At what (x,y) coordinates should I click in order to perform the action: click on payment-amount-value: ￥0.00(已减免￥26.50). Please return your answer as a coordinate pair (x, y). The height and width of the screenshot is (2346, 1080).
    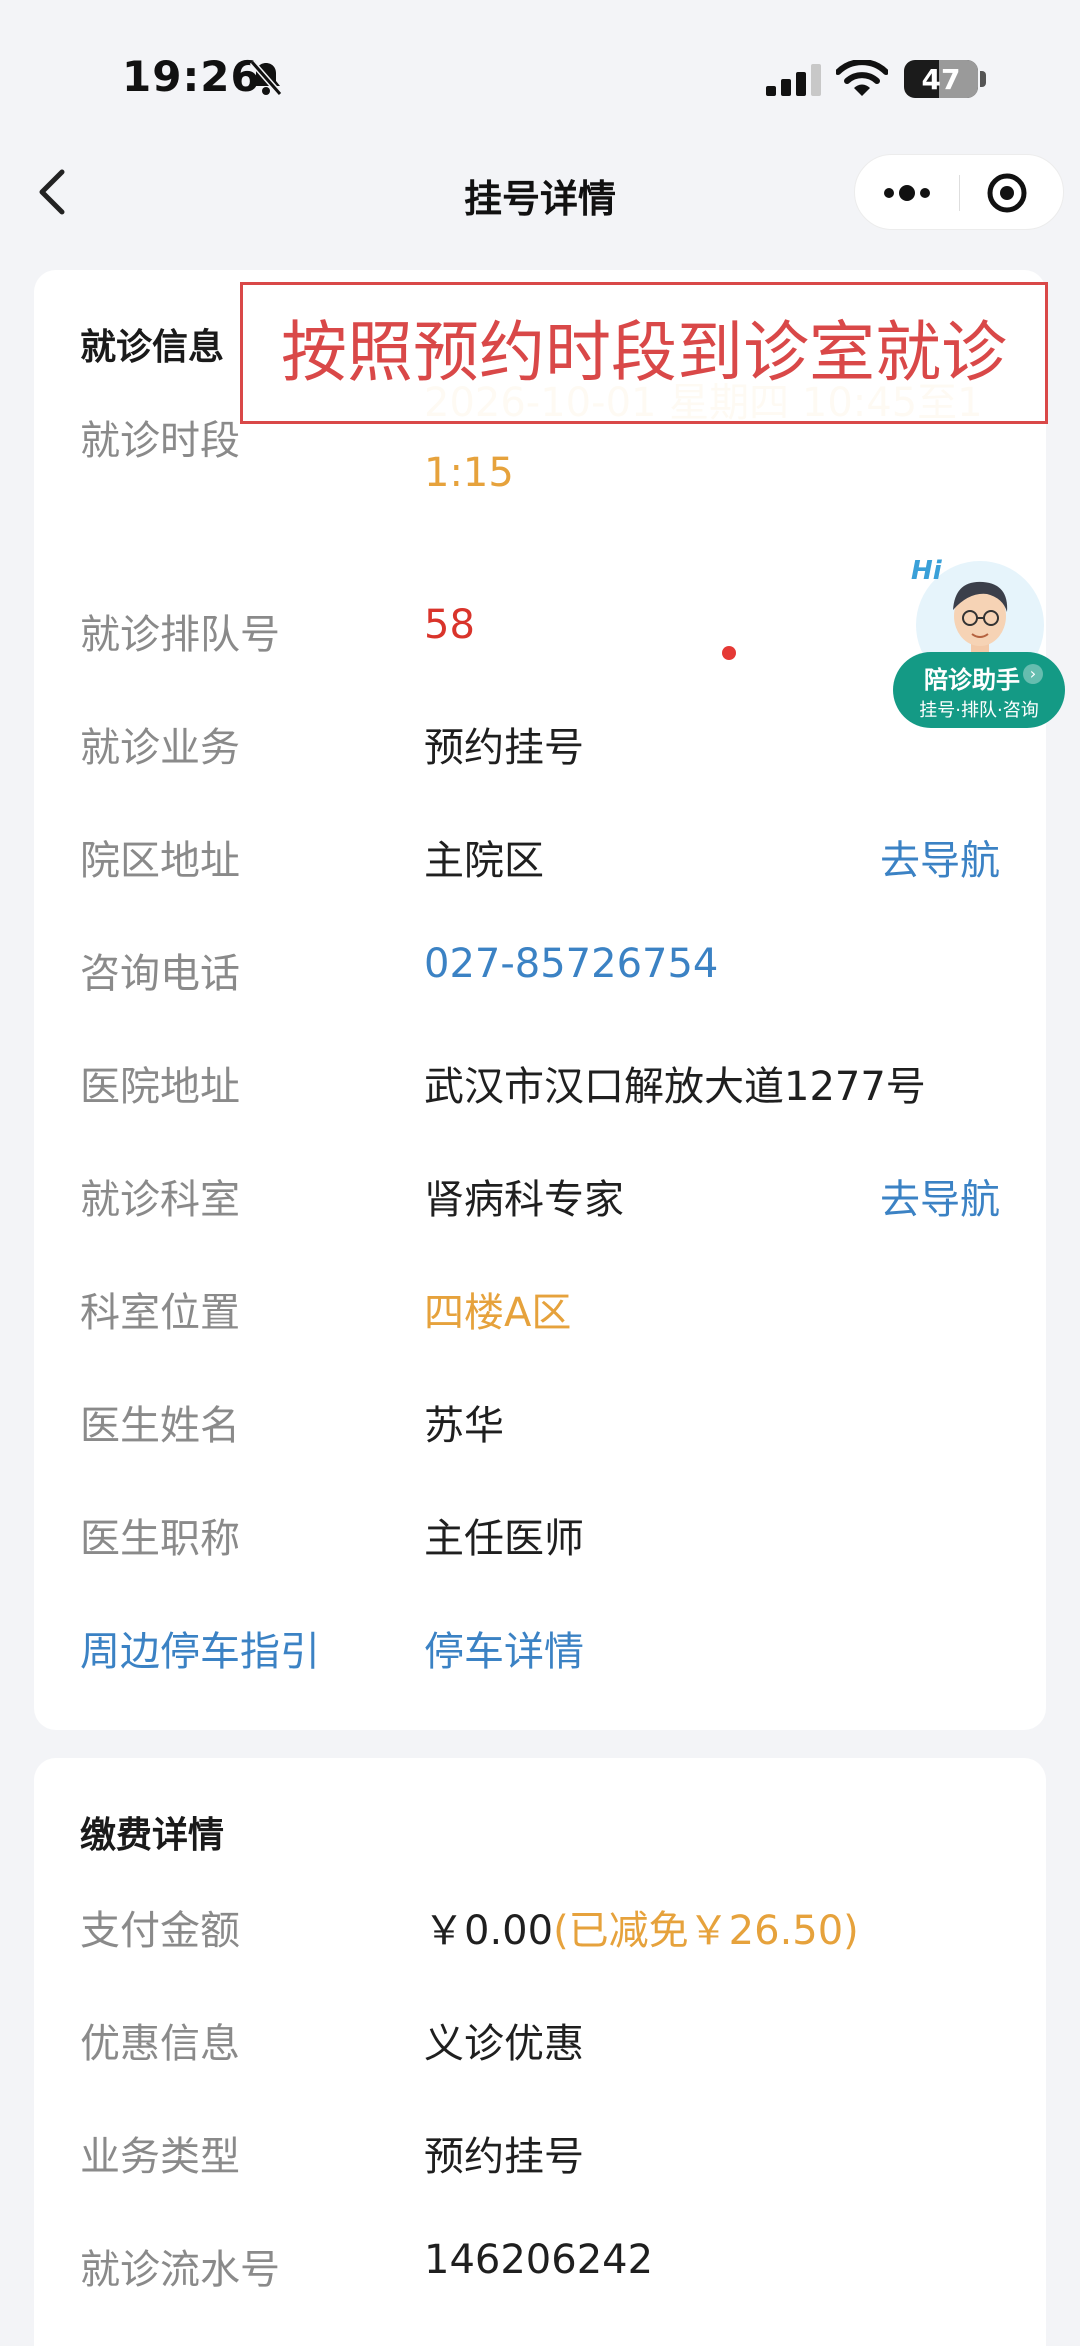
    Looking at the image, I should click on (641, 1927).